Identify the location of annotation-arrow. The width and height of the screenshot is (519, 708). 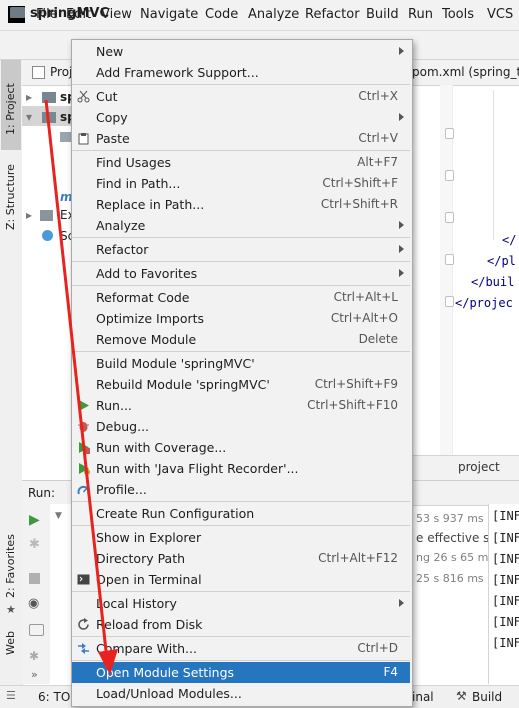
(81, 387).